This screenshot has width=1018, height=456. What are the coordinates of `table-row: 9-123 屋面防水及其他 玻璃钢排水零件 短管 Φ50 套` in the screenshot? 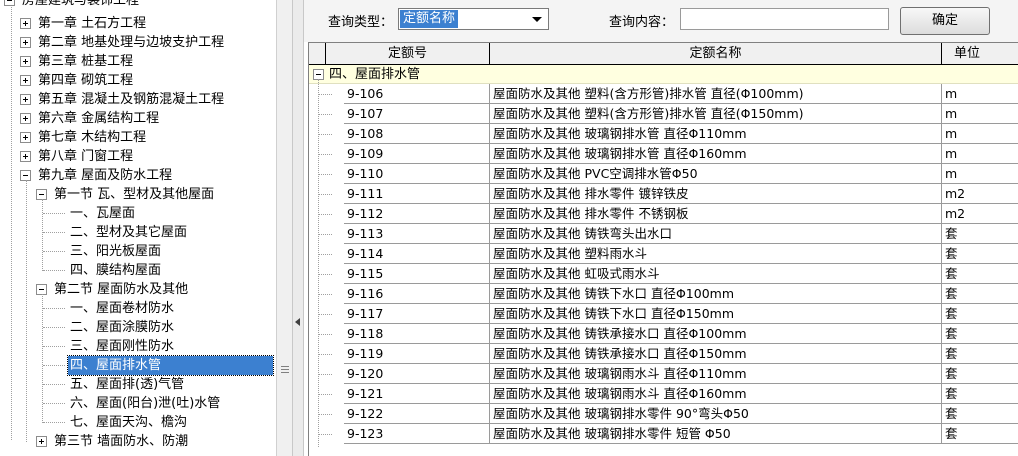 It's located at (663, 434).